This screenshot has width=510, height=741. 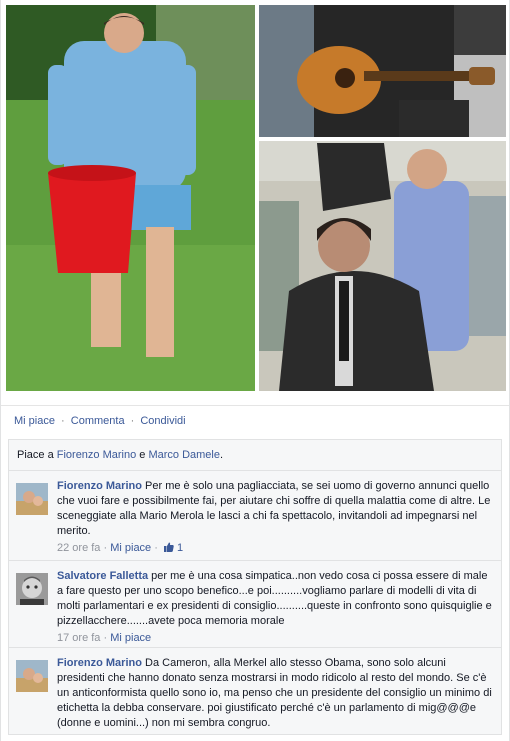 I want to click on likes-suffix: ., so click(x=222, y=455).